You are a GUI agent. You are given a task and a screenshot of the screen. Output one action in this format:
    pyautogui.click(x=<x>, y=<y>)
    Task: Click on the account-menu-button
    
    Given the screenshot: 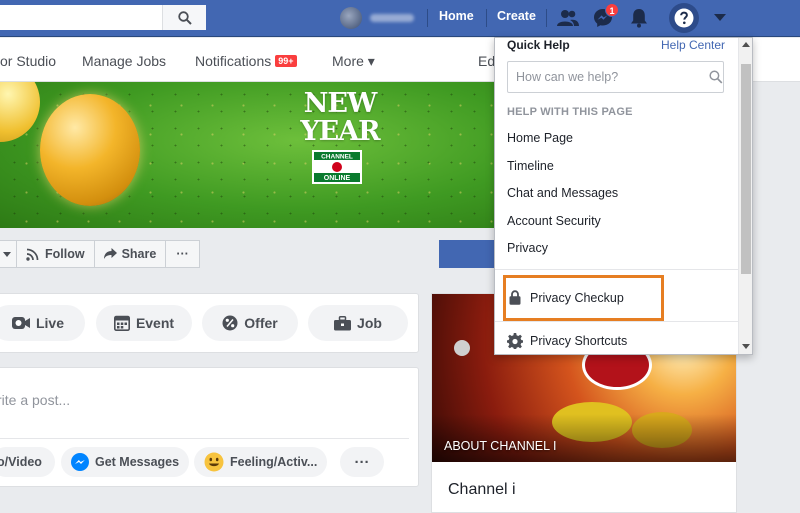 What is the action you would take?
    pyautogui.click(x=720, y=18)
    